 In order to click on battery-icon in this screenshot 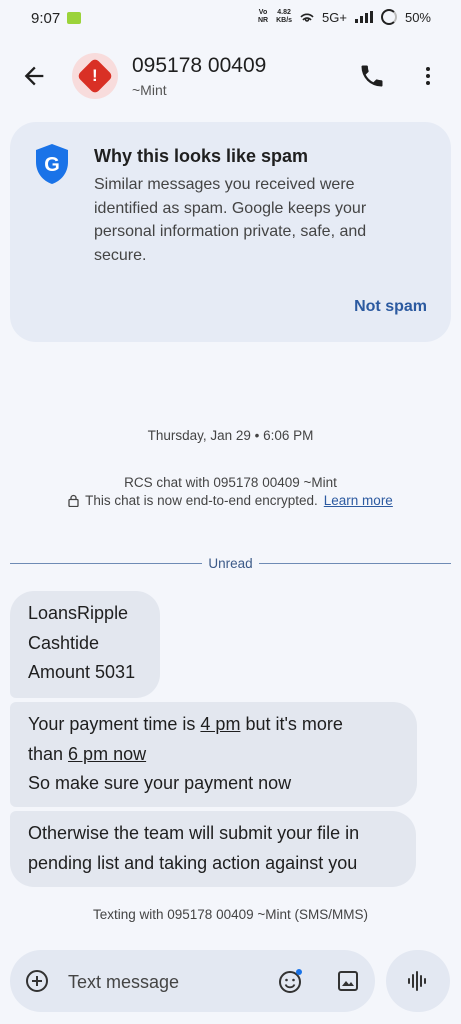, I will do `click(388, 17)`.